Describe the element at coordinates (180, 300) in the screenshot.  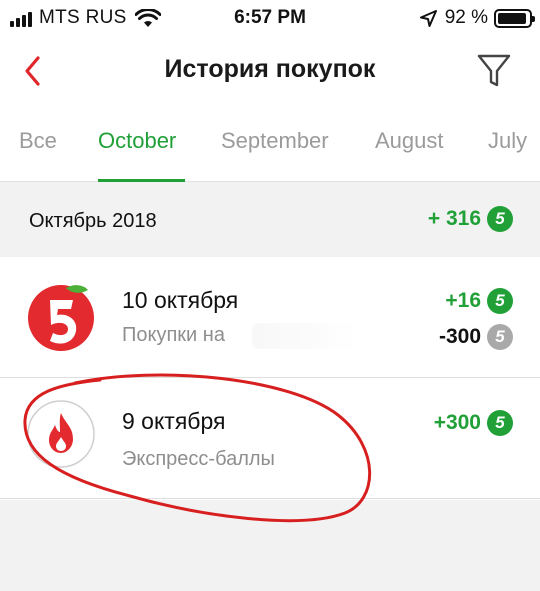
I see `transaction-date: 10 октября` at that location.